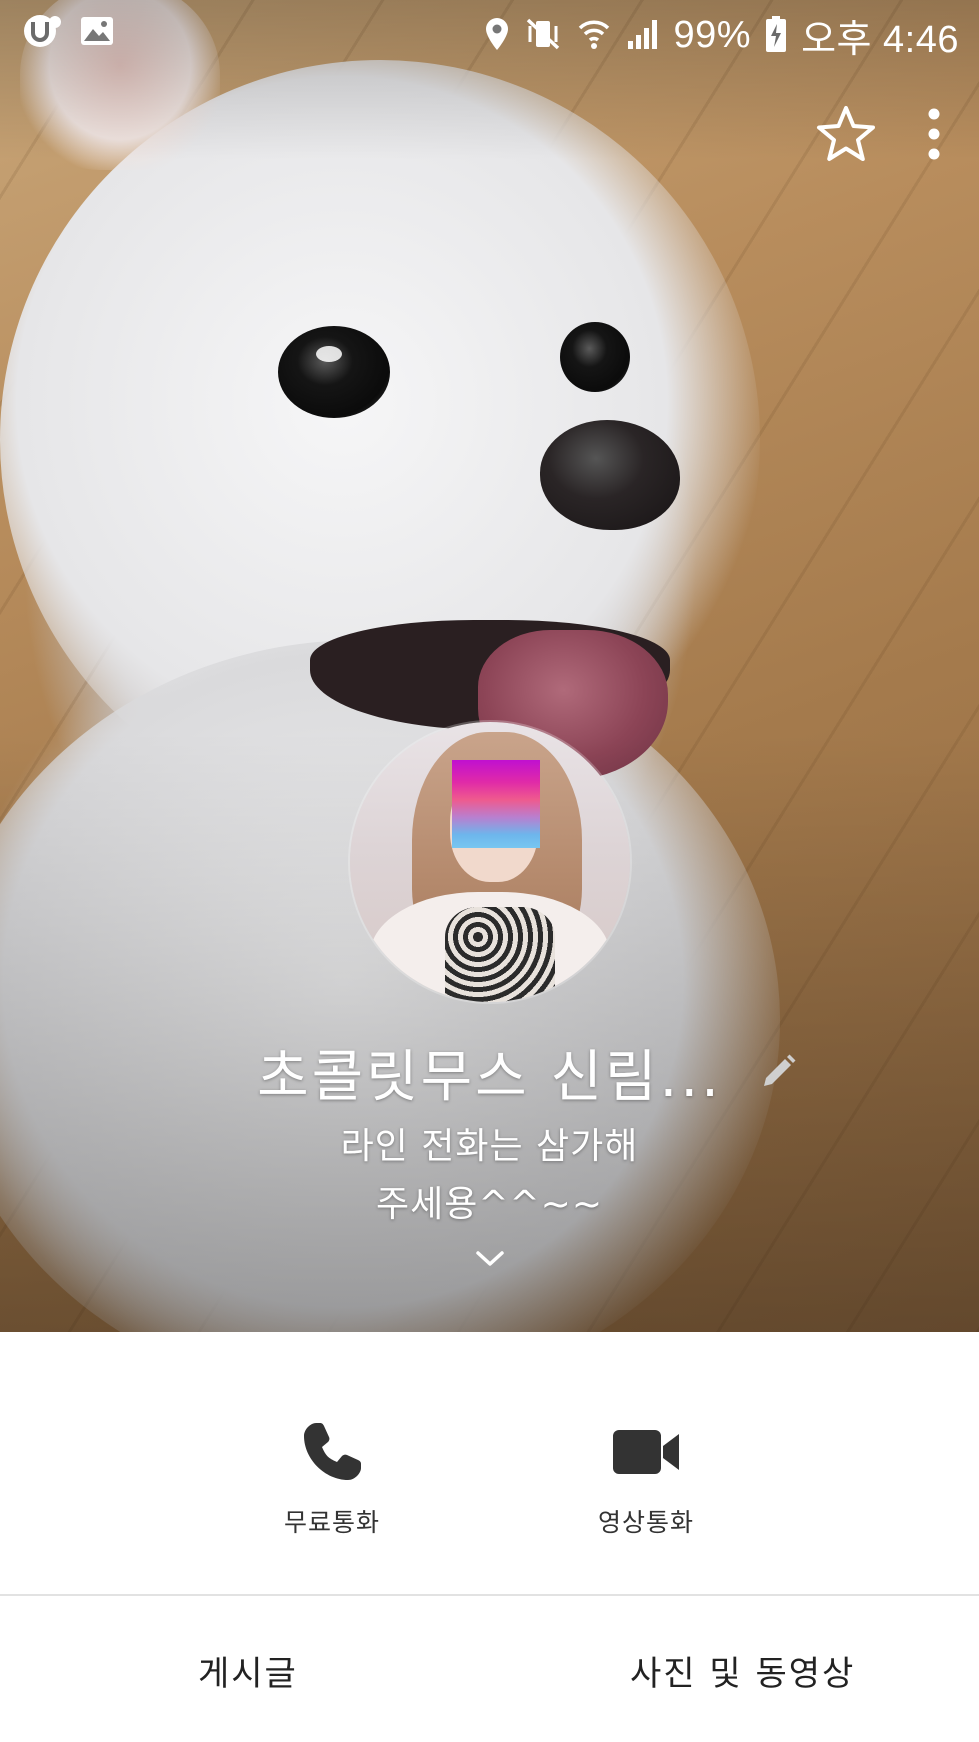 This screenshot has width=979, height=1742. Describe the element at coordinates (712, 35) in the screenshot. I see `battery-percent: 99%` at that location.